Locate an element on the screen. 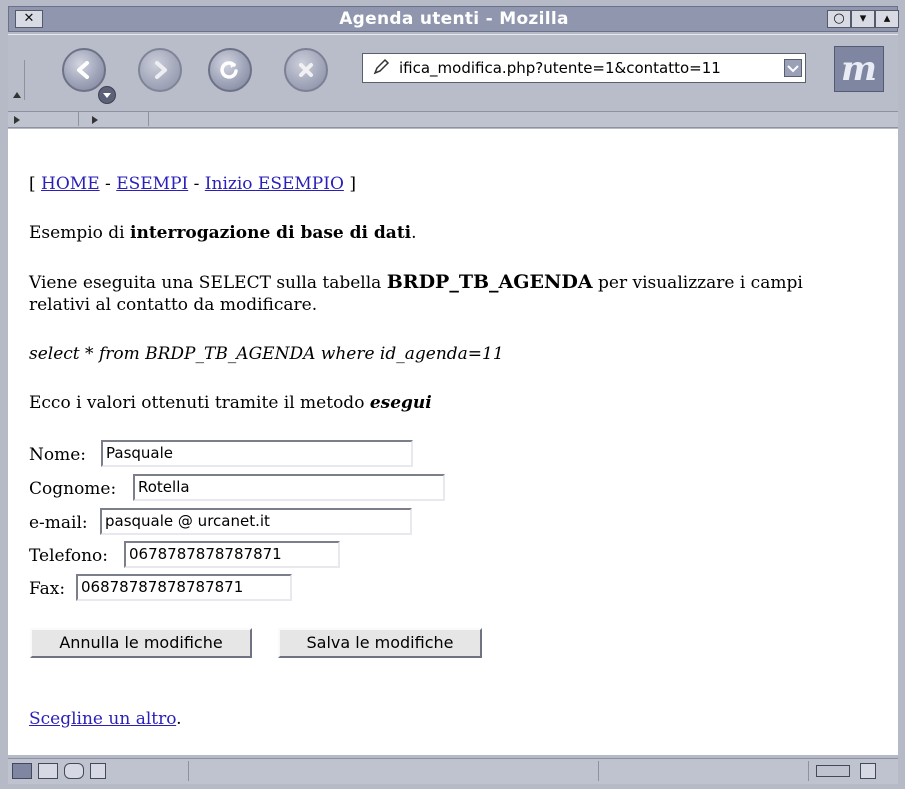 The width and height of the screenshot is (905, 789). stop-icon is located at coordinates (306, 70).